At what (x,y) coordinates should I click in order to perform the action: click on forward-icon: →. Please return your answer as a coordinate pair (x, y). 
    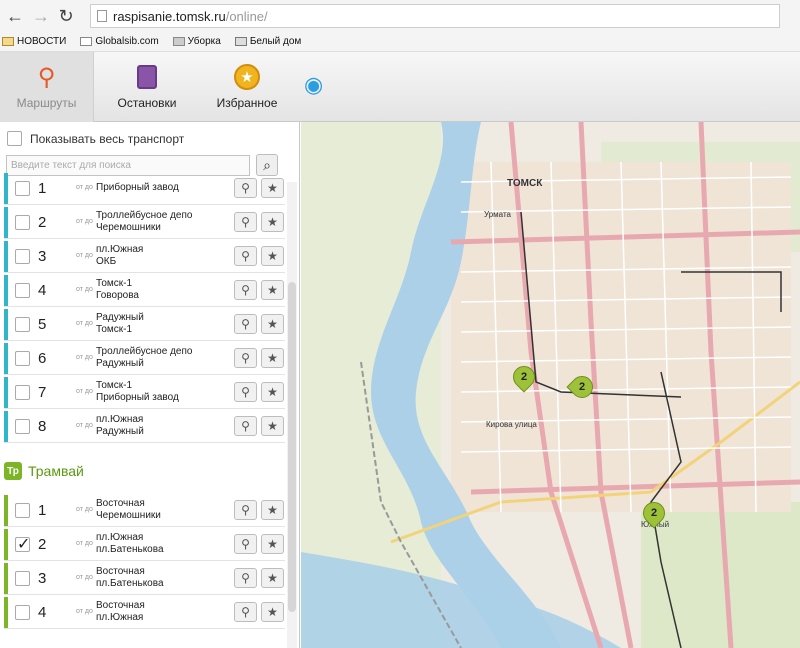
    Looking at the image, I should click on (41, 16).